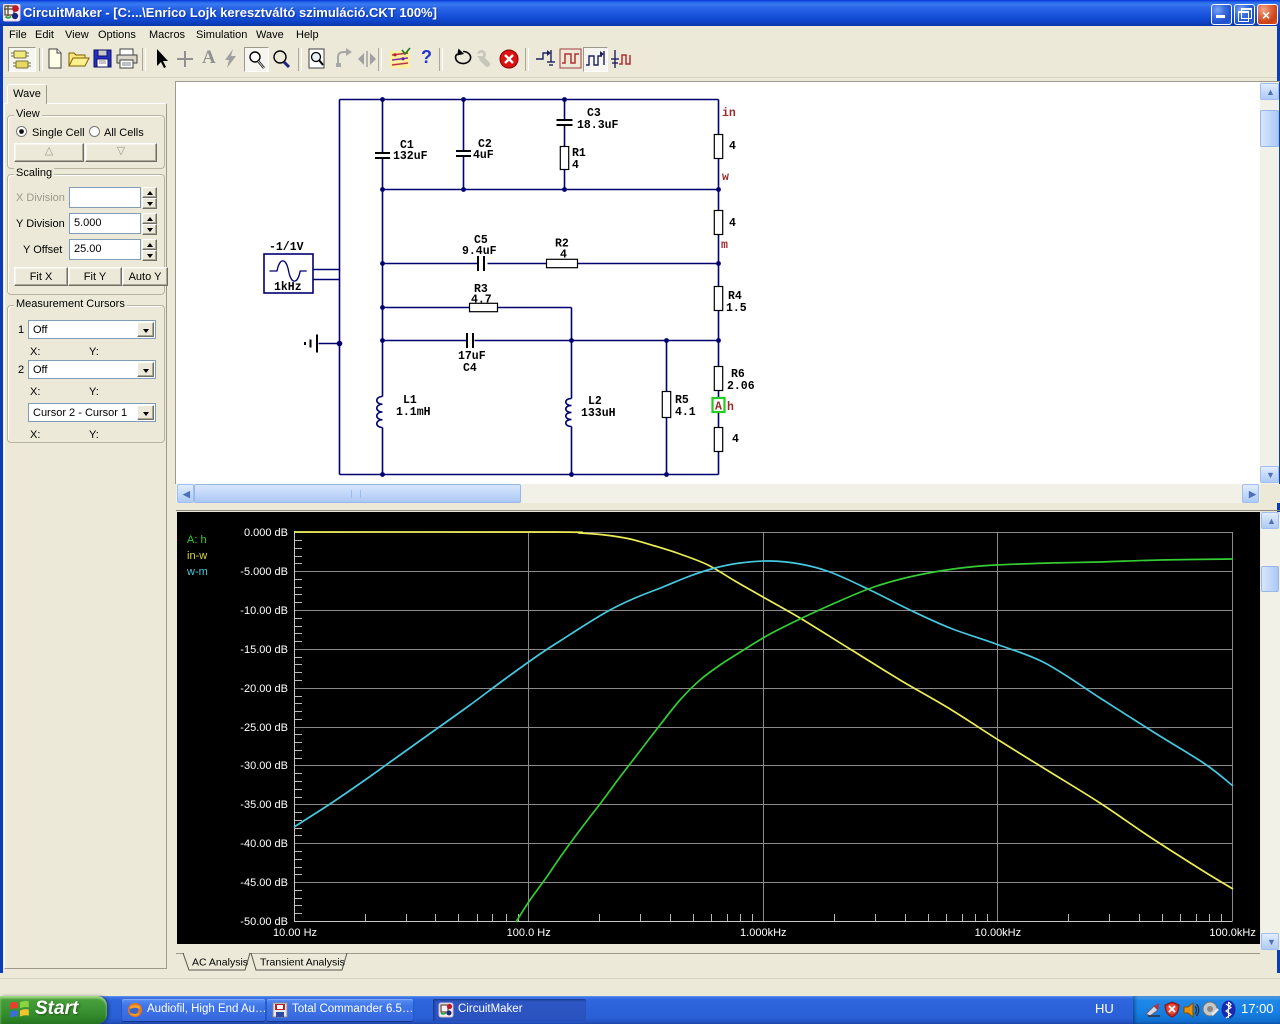 This screenshot has height=1024, width=1280. Describe the element at coordinates (724, 245) in the screenshot. I see `svg-text: m` at that location.